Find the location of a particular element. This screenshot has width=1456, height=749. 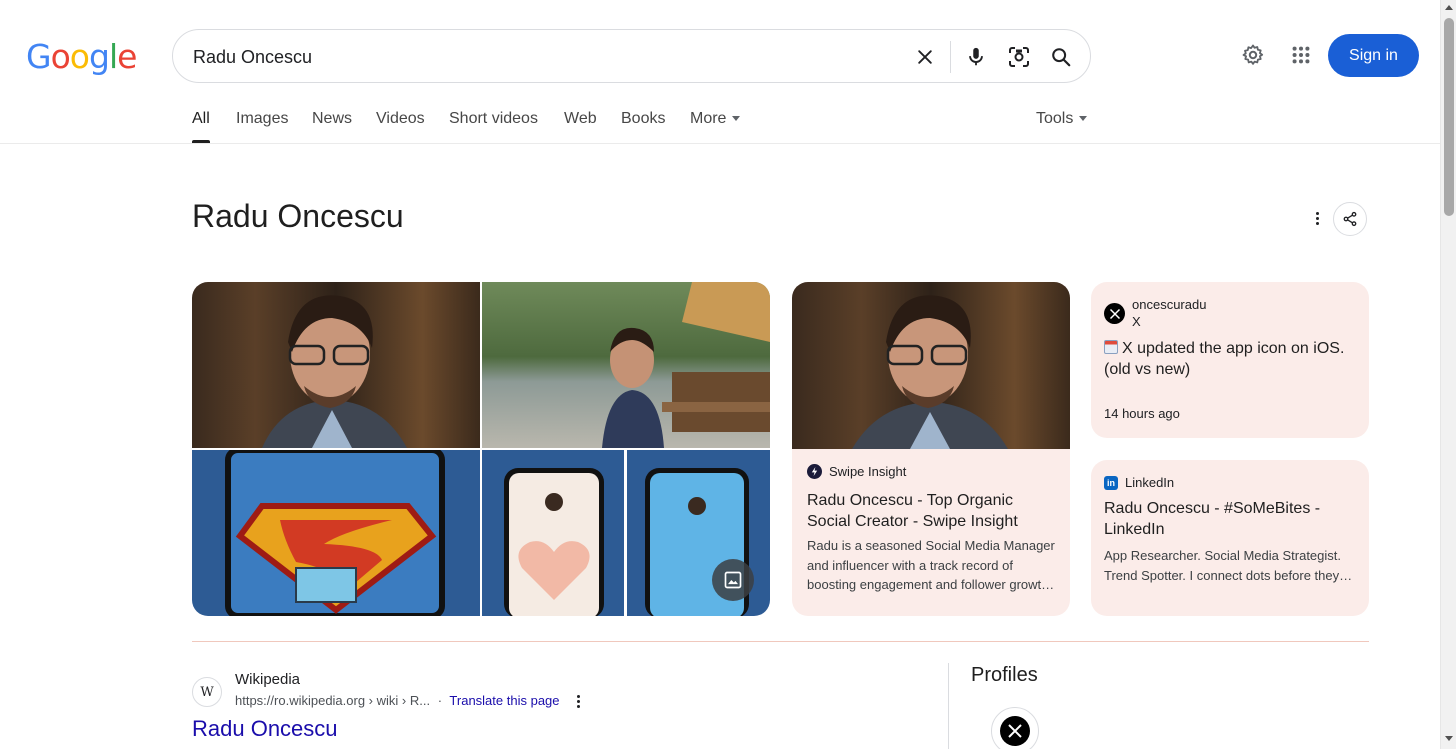

x-post-time: 14 hours ago is located at coordinates (1142, 413).